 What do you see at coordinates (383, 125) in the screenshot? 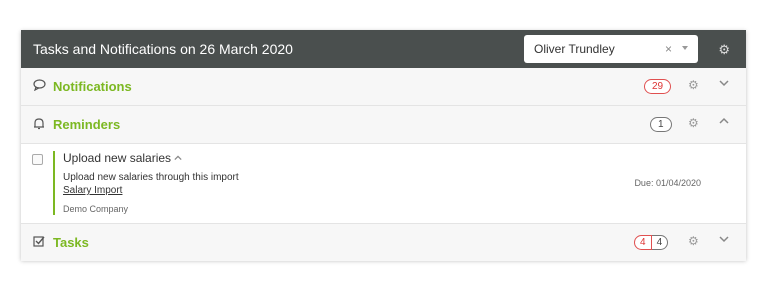
I see `section-reminders: Reminders 1 ⚙` at bounding box center [383, 125].